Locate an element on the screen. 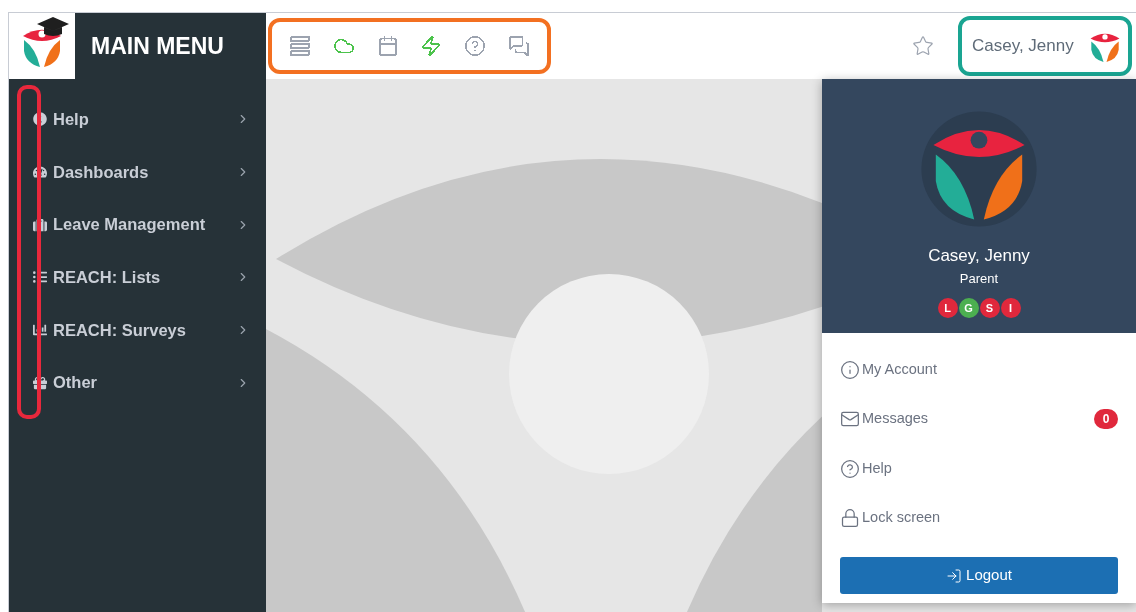 The image size is (1136, 612). suitcase-icon is located at coordinates (40, 224).